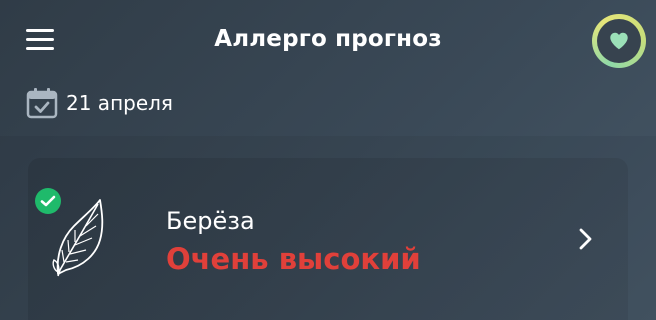 This screenshot has width=656, height=320. Describe the element at coordinates (585, 239) in the screenshot. I see `chevron-right-icon` at that location.